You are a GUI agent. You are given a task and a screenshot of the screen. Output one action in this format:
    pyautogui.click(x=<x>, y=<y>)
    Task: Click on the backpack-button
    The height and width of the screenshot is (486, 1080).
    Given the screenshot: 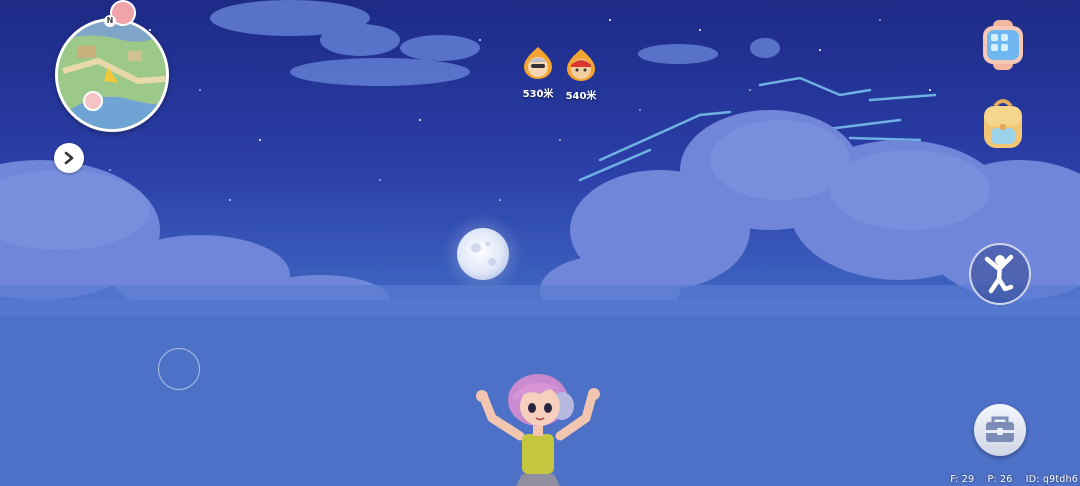 What is the action you would take?
    pyautogui.click(x=1003, y=124)
    